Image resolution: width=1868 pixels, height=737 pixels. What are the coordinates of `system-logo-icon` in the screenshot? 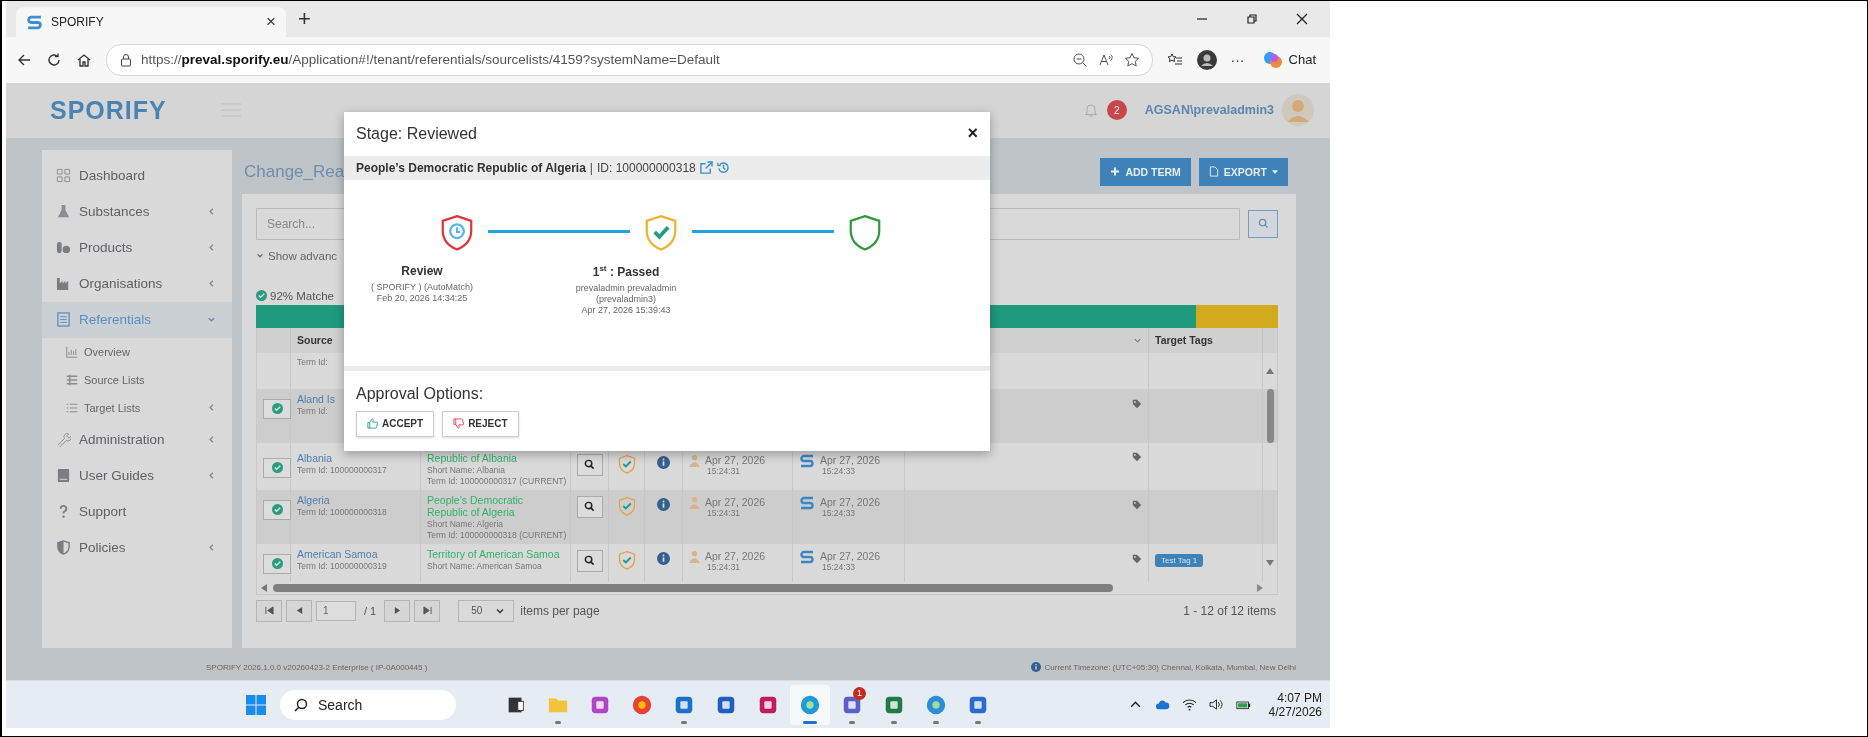 It's located at (807, 460).